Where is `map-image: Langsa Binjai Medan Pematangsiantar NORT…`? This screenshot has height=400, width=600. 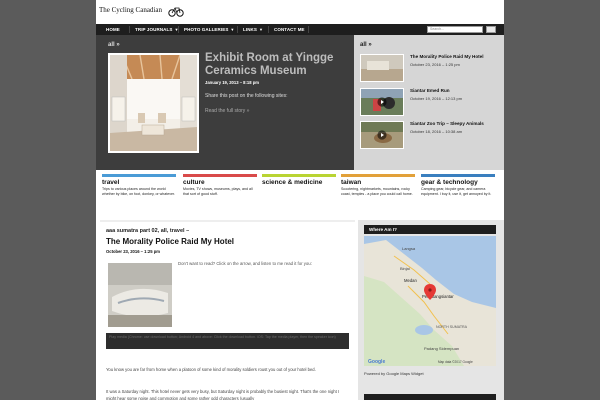
map-image: Langsa Binjai Medan Pematangsiantar NORT… is located at coordinates (430, 301).